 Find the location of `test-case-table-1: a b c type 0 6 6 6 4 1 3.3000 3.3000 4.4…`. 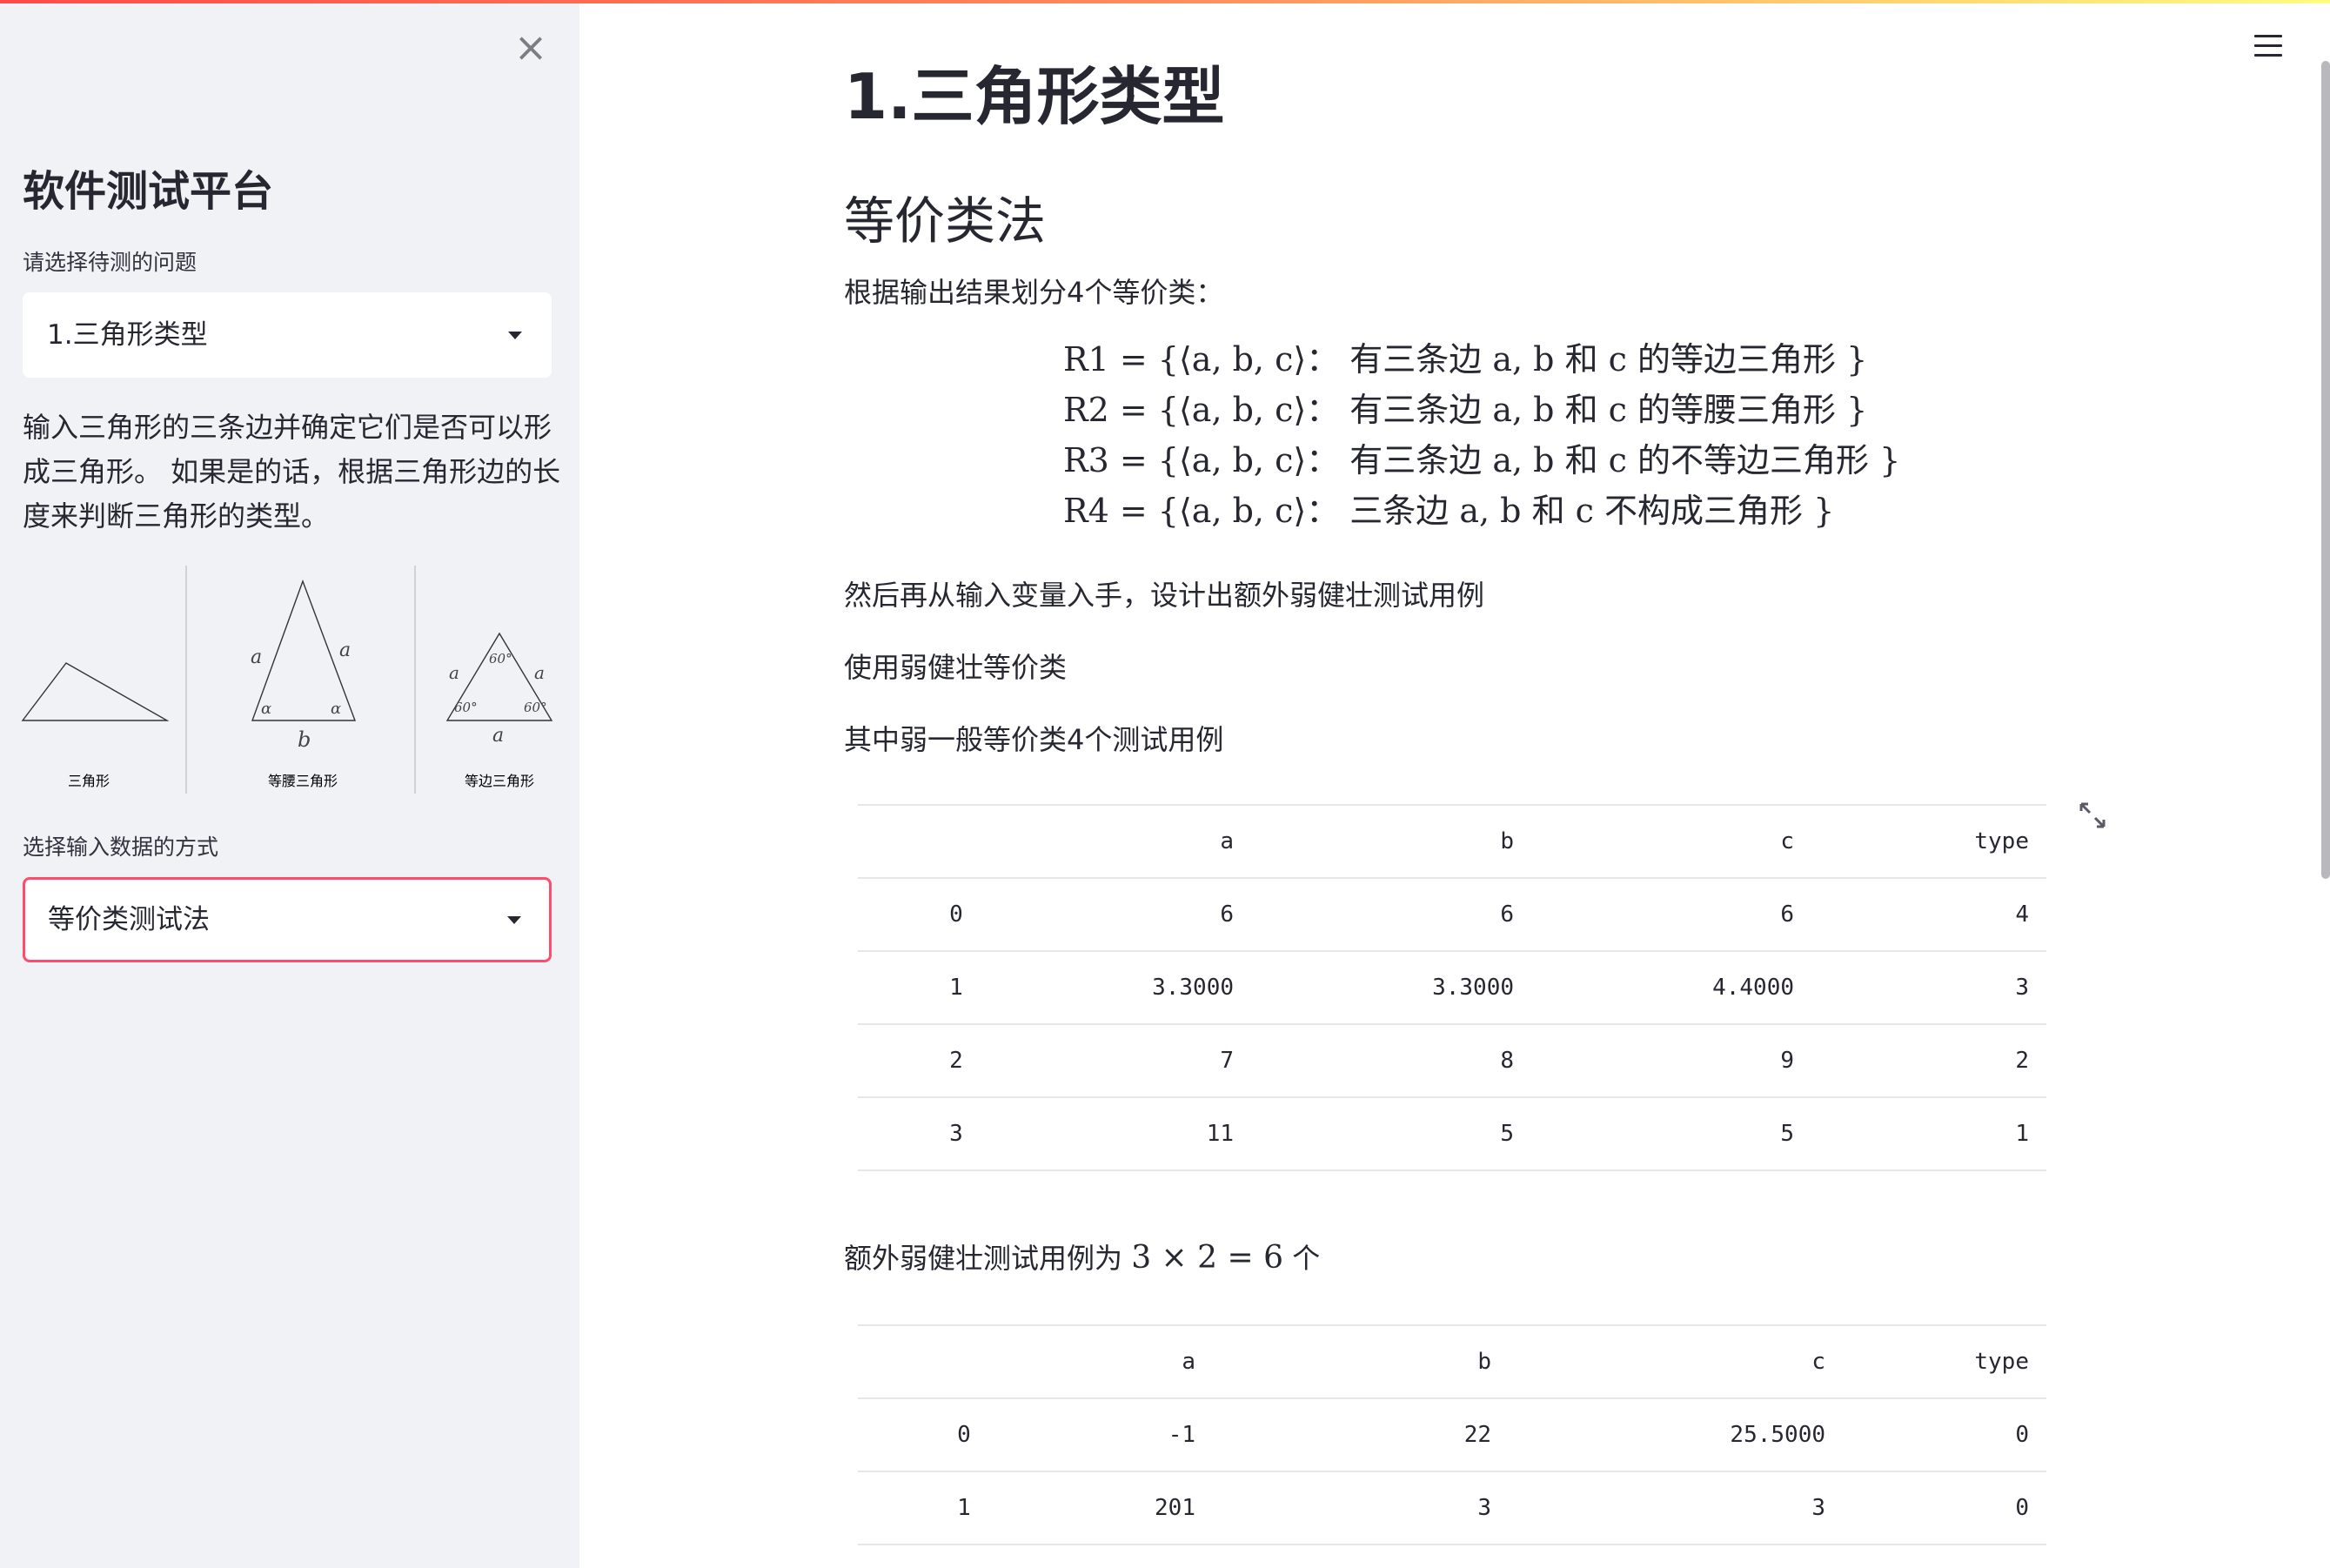

test-case-table-1: a b c type 0 6 6 6 4 1 3.3000 3.3000 4.4… is located at coordinates (1452, 988).